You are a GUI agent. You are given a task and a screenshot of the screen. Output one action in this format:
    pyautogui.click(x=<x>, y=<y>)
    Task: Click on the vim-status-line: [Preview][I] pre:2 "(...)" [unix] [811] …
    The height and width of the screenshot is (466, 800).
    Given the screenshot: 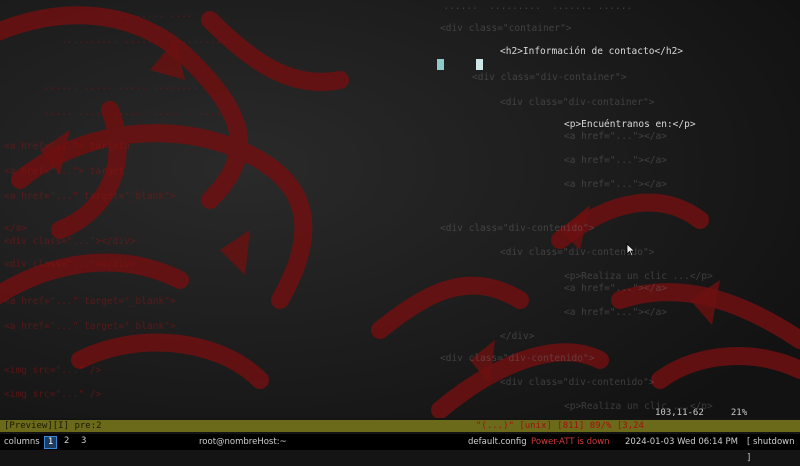 What is the action you would take?
    pyautogui.click(x=400, y=426)
    